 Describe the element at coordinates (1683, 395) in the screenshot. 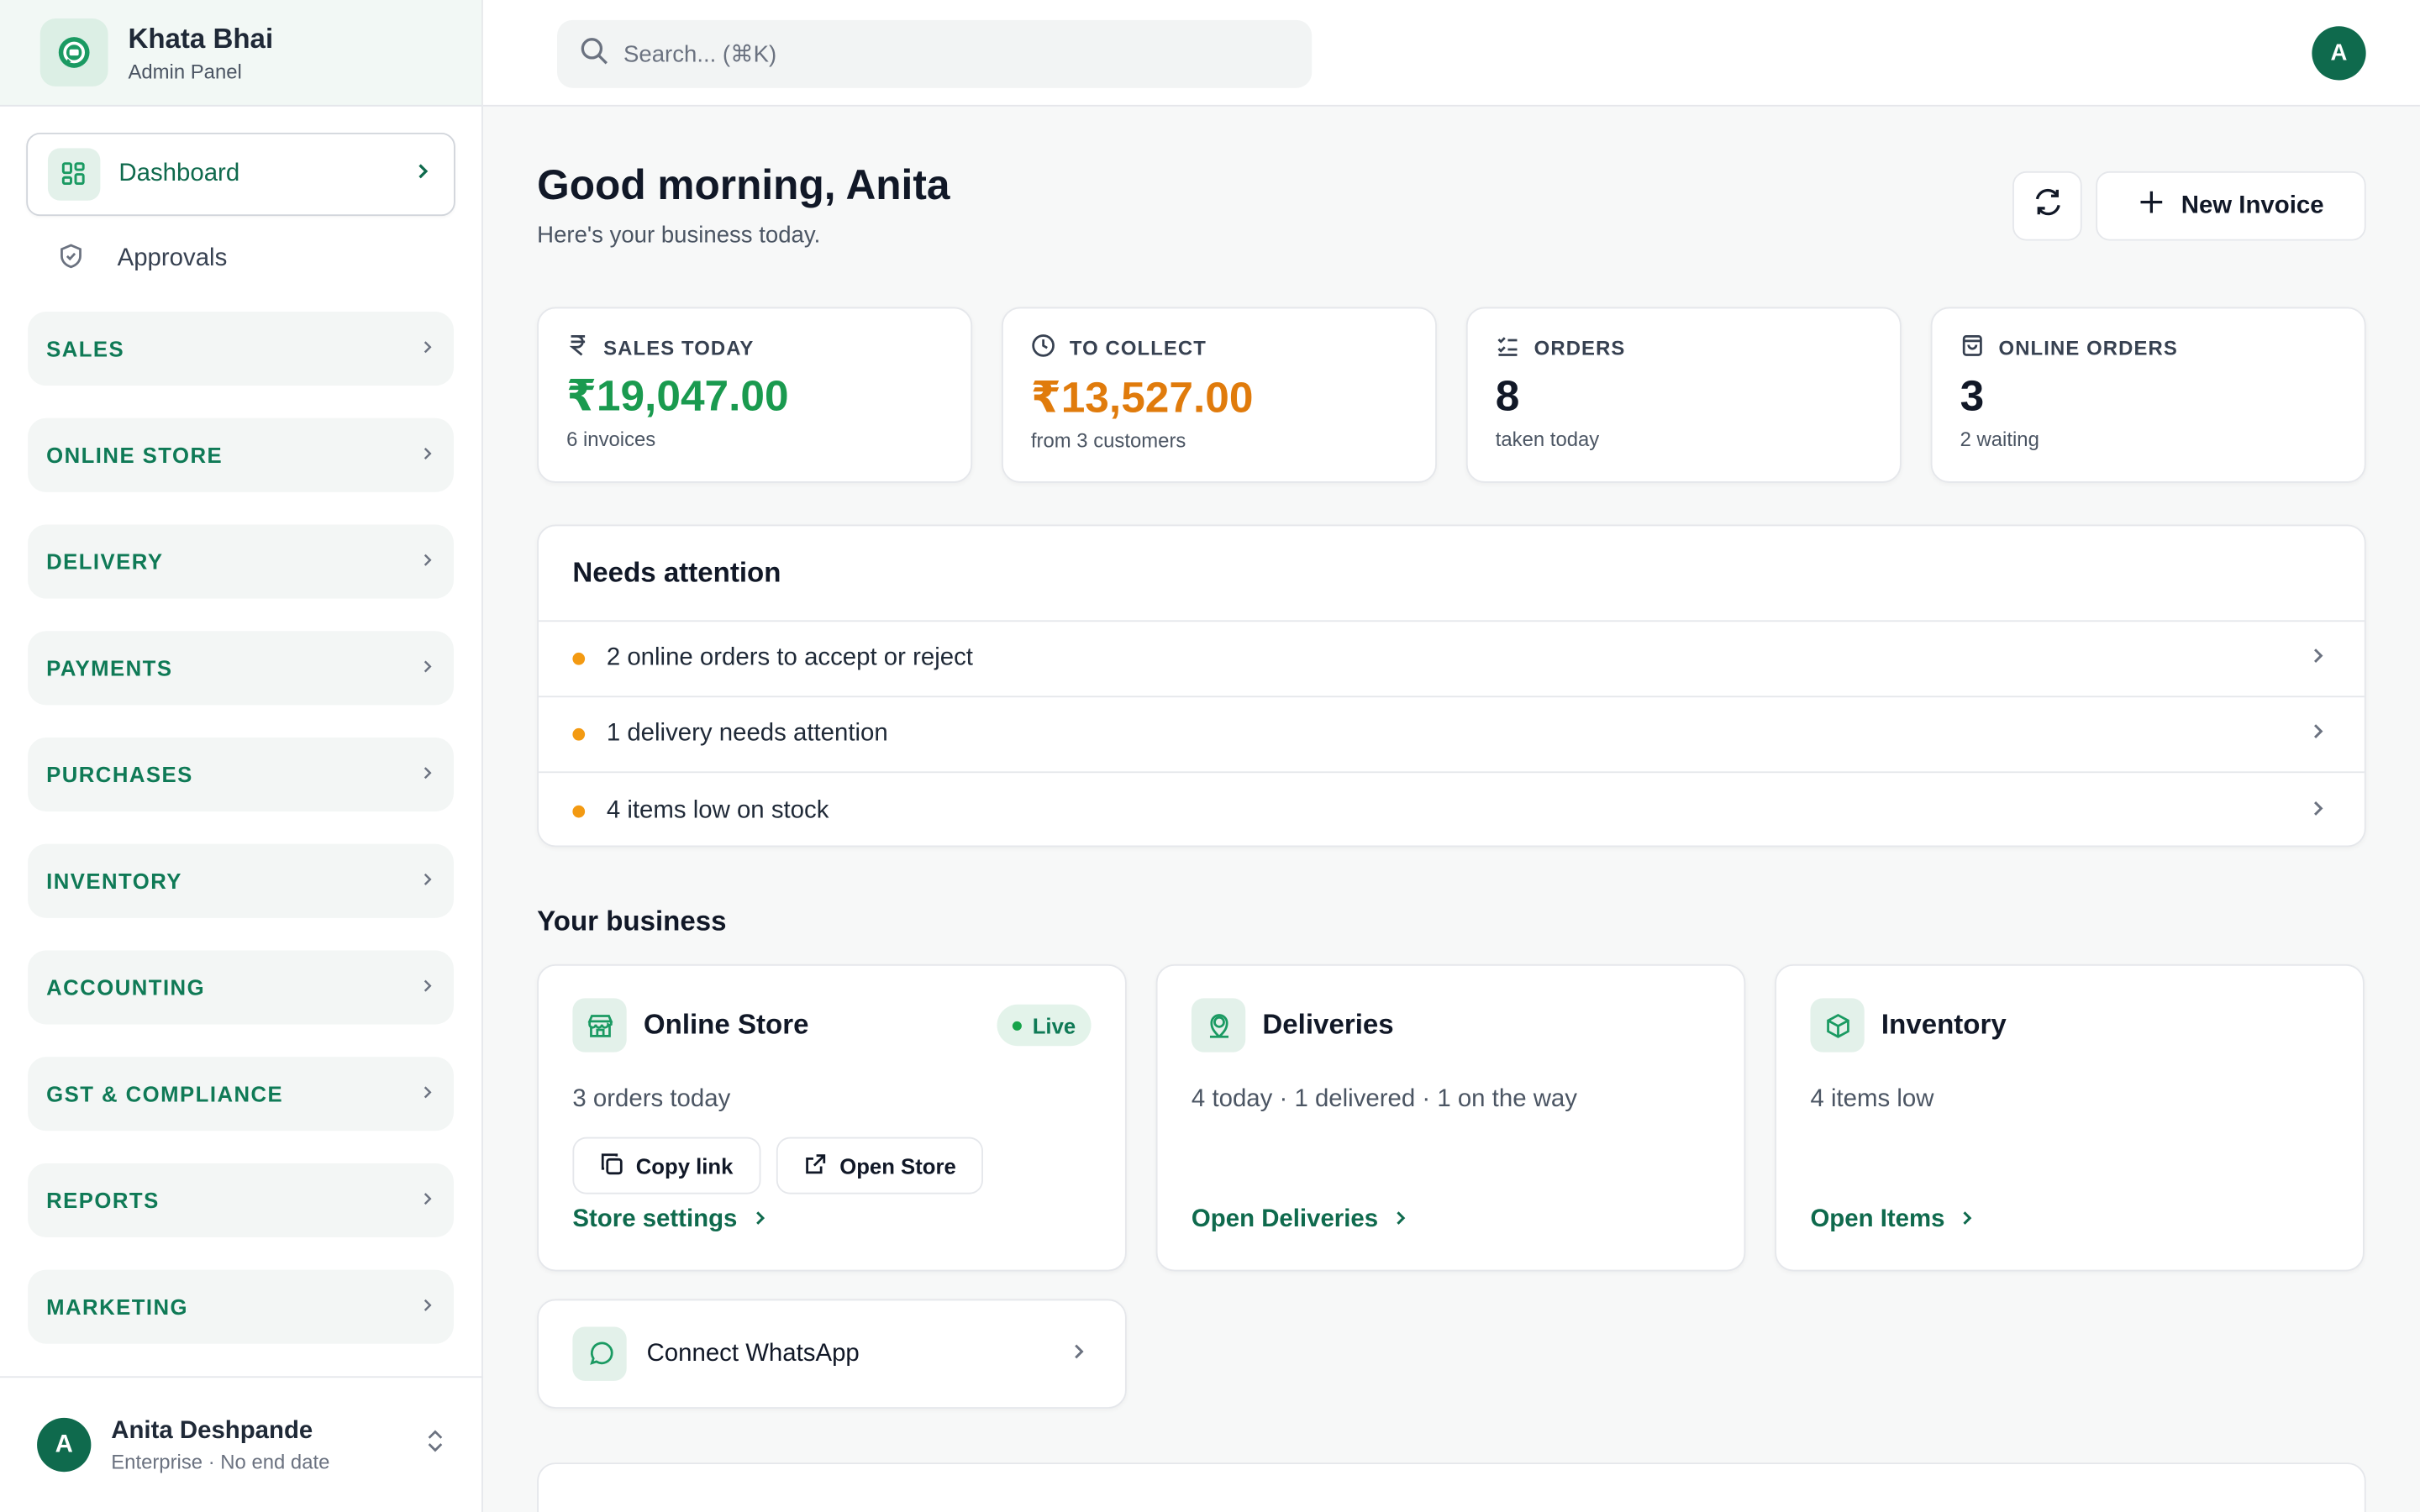

I see `stat-card-orders: ORDERS 8 taken today` at that location.